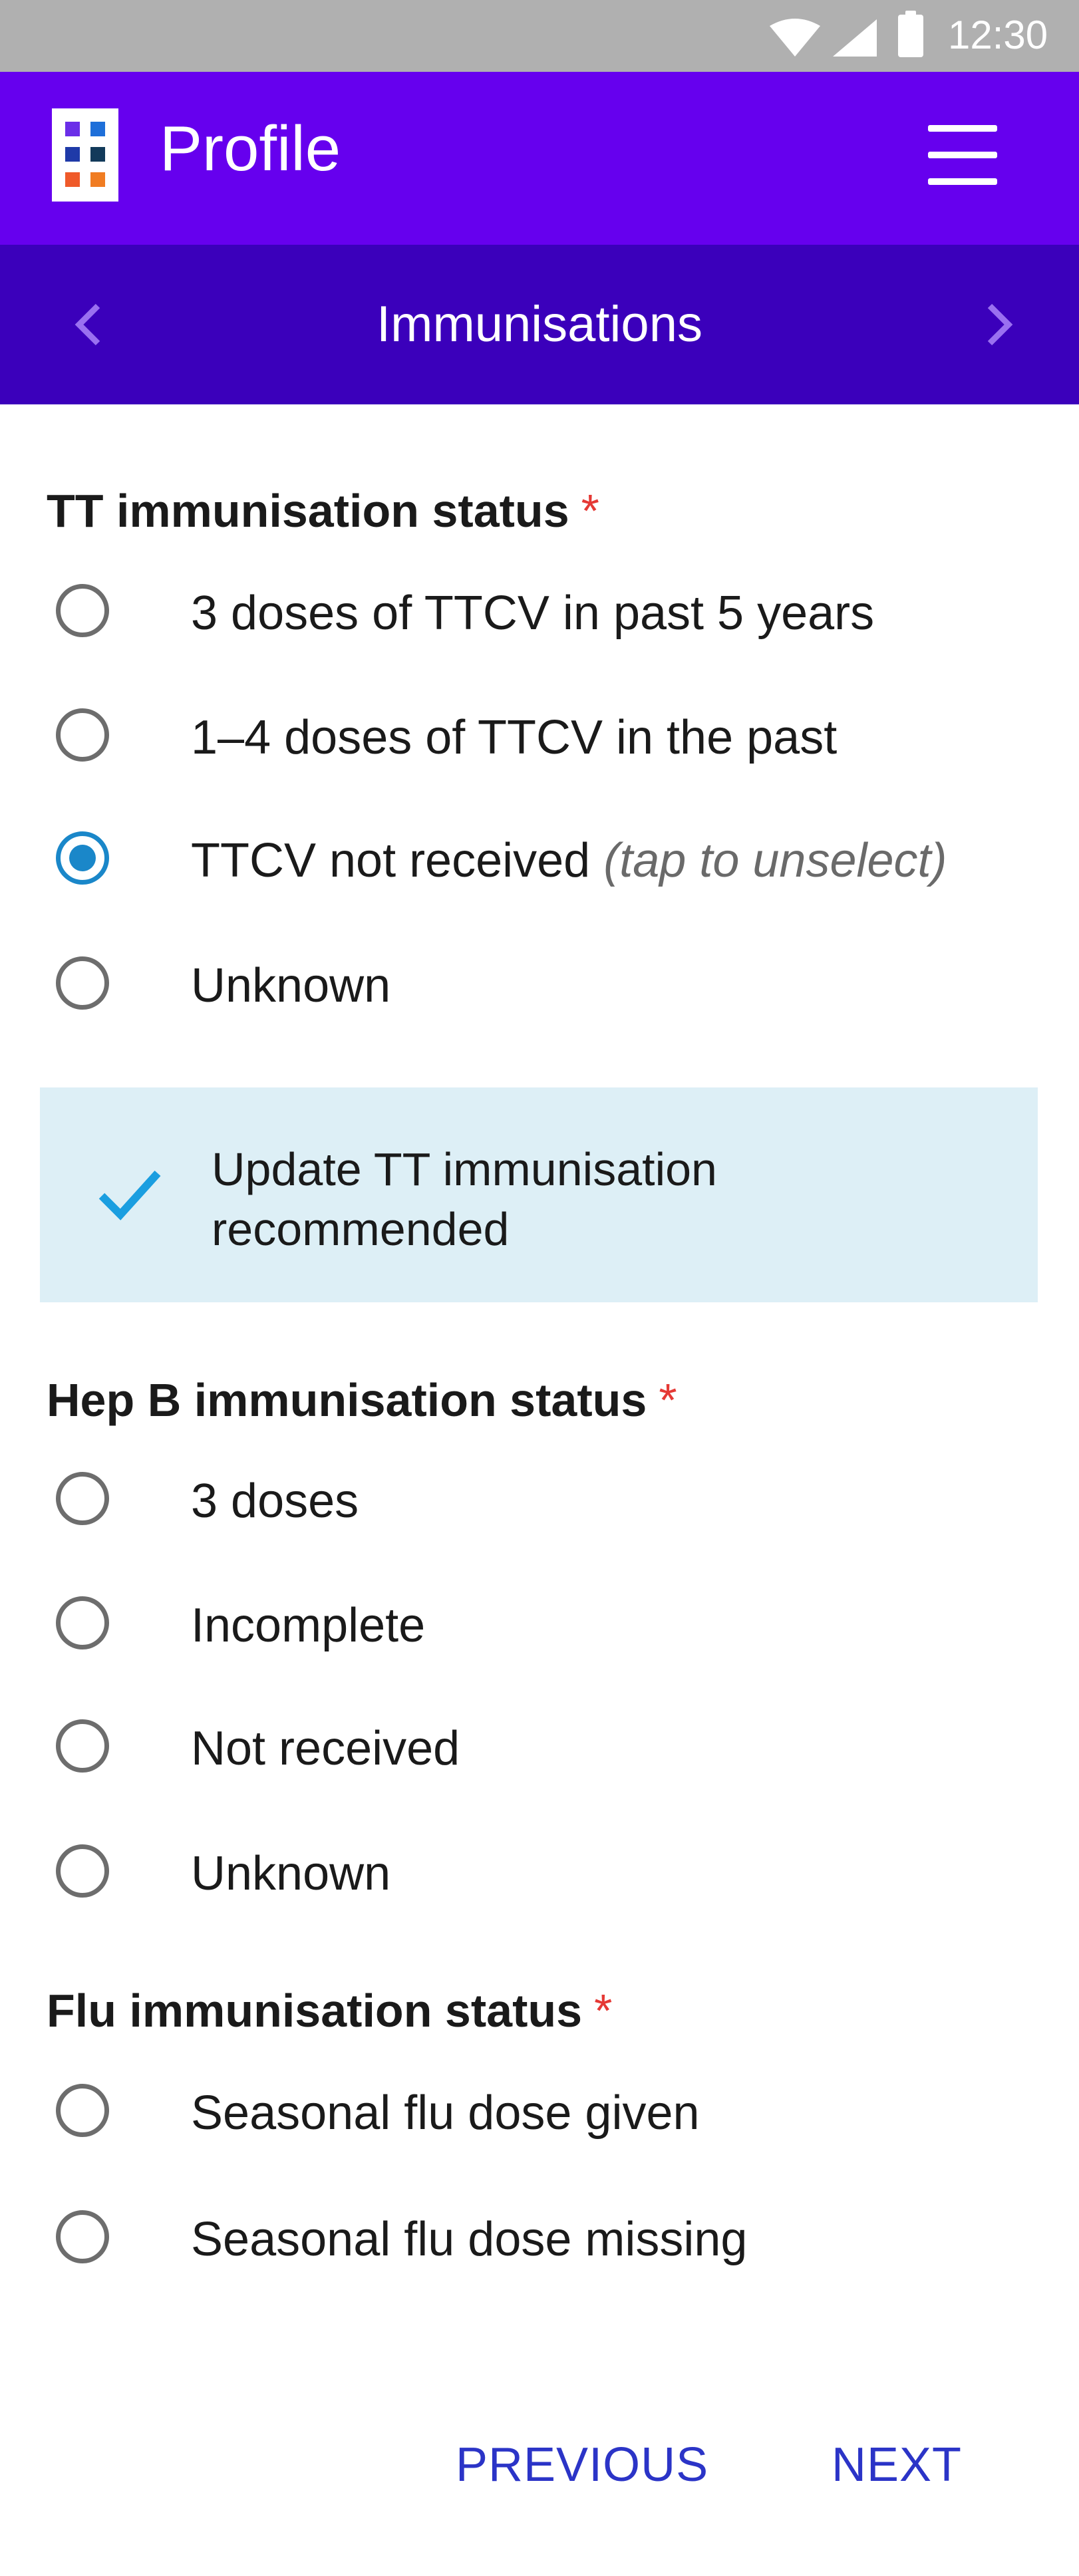 The width and height of the screenshot is (1079, 2576). I want to click on app-logo, so click(85, 155).